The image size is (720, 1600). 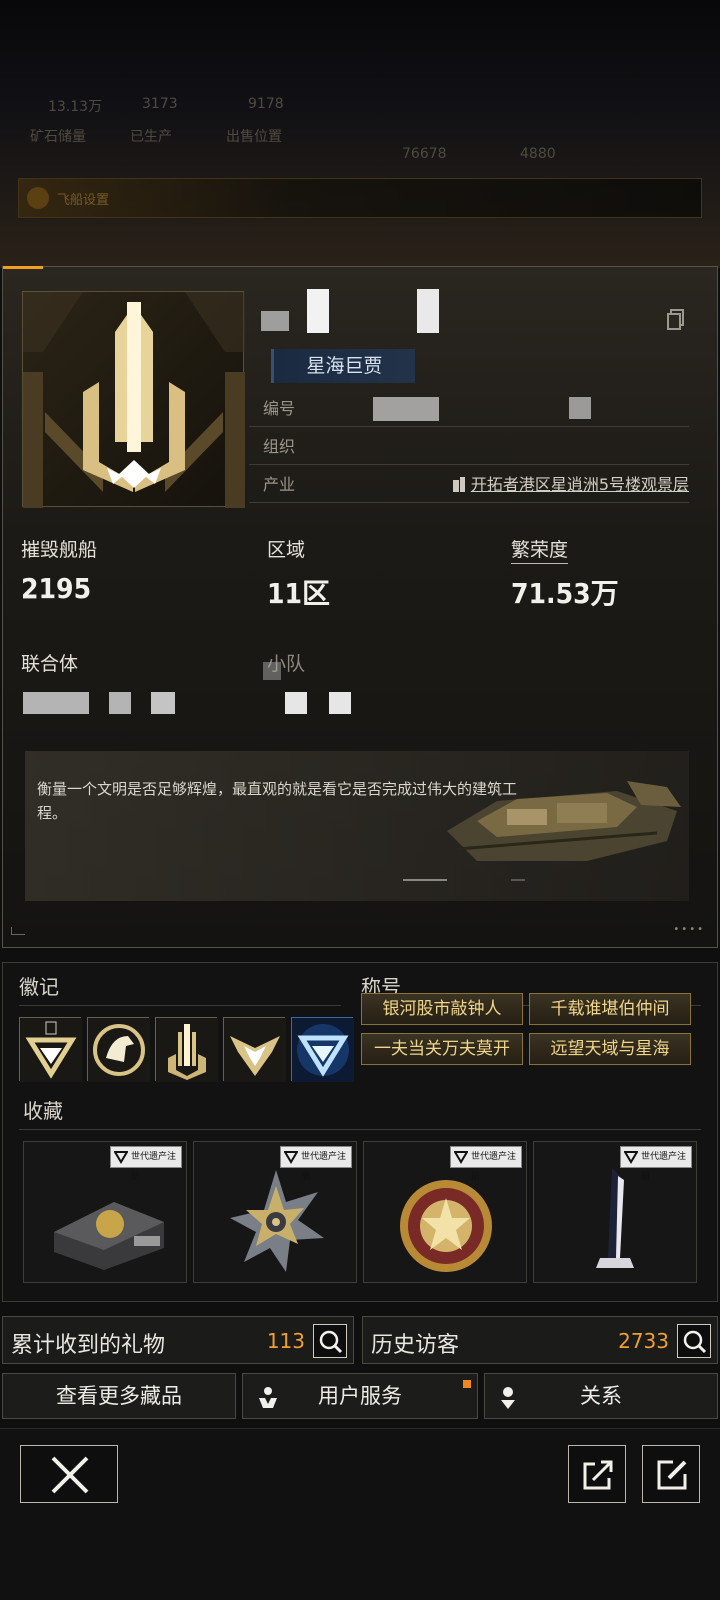 What do you see at coordinates (564, 821) in the screenshot?
I see `starship-illustration-icon` at bounding box center [564, 821].